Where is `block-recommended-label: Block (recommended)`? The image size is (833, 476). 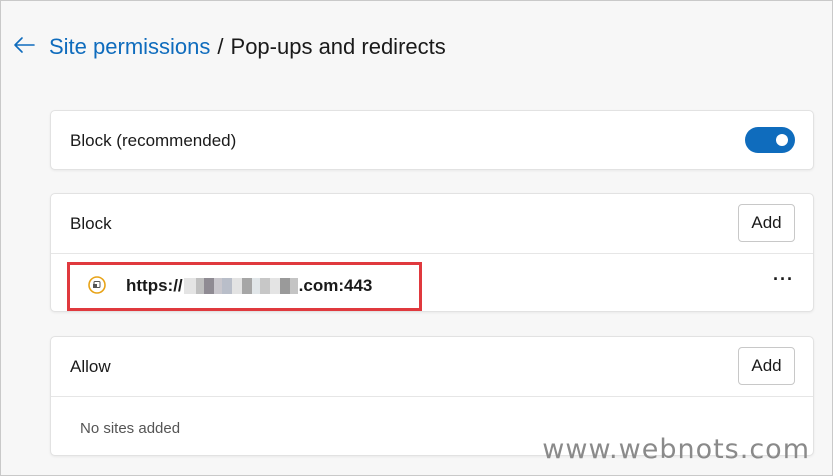
block-recommended-label: Block (recommended) is located at coordinates (153, 140).